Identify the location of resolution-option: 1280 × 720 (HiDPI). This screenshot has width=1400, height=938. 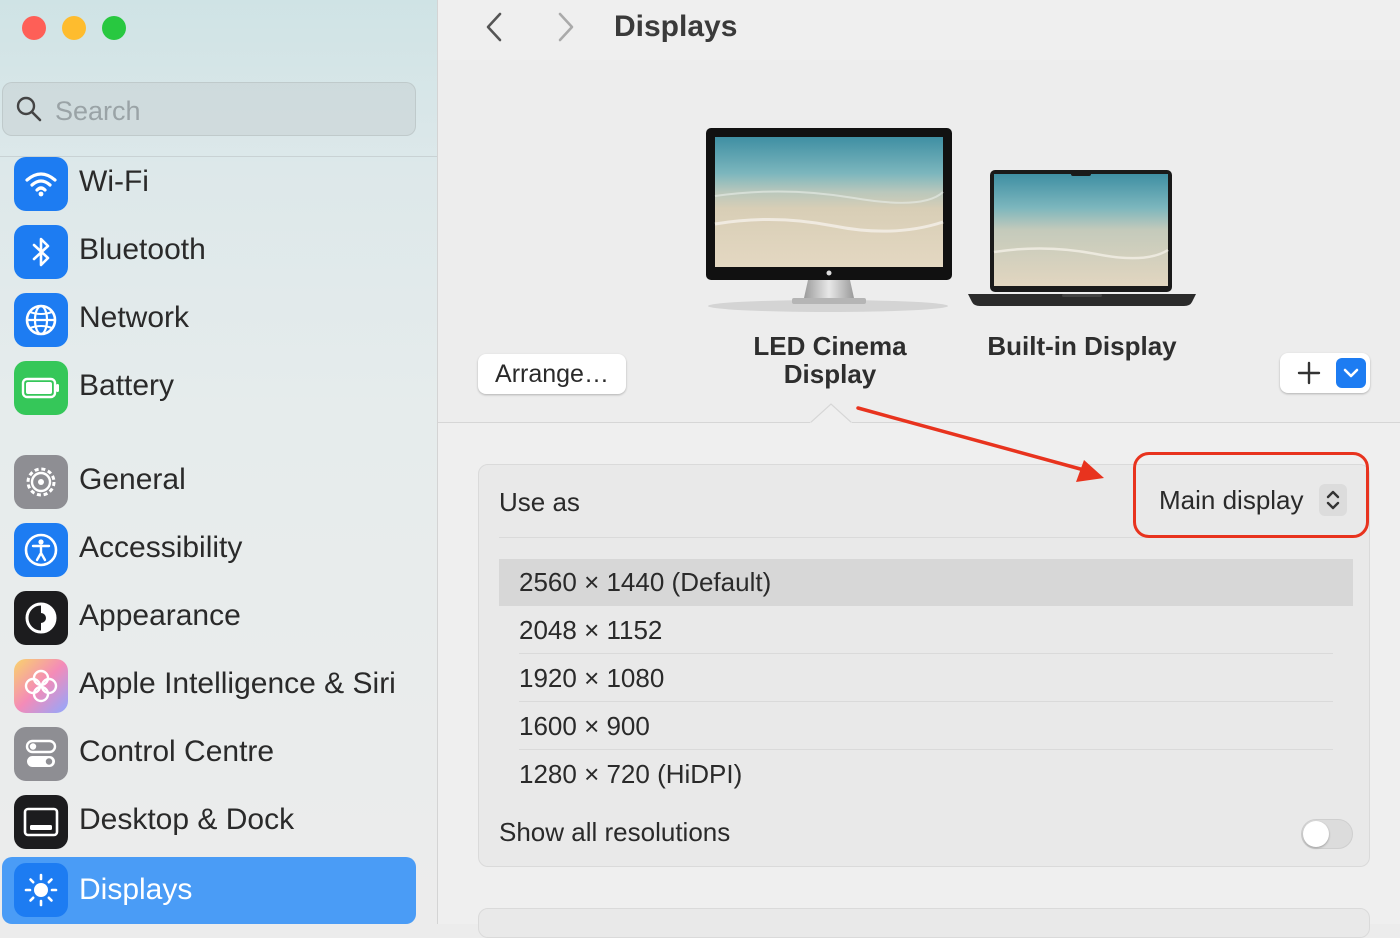
(926, 774).